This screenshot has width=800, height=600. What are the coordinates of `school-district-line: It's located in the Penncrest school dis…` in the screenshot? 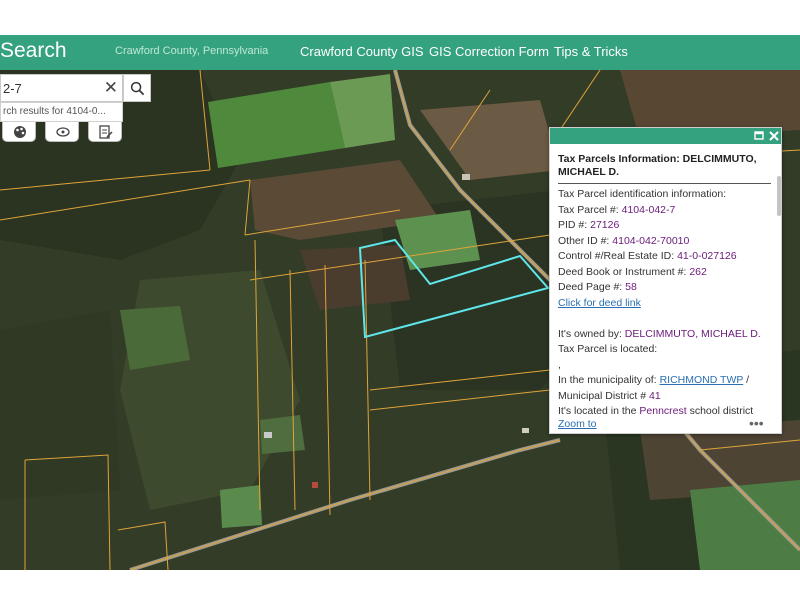 It's located at (666, 409).